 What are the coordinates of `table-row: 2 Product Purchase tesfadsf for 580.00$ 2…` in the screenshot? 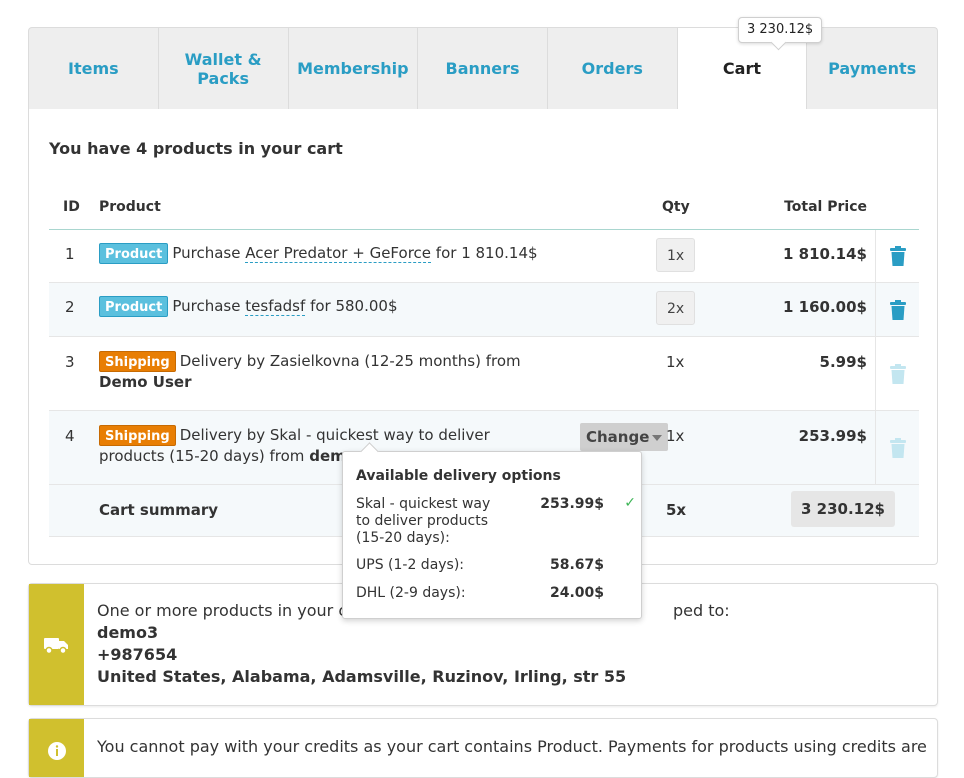 It's located at (484, 310).